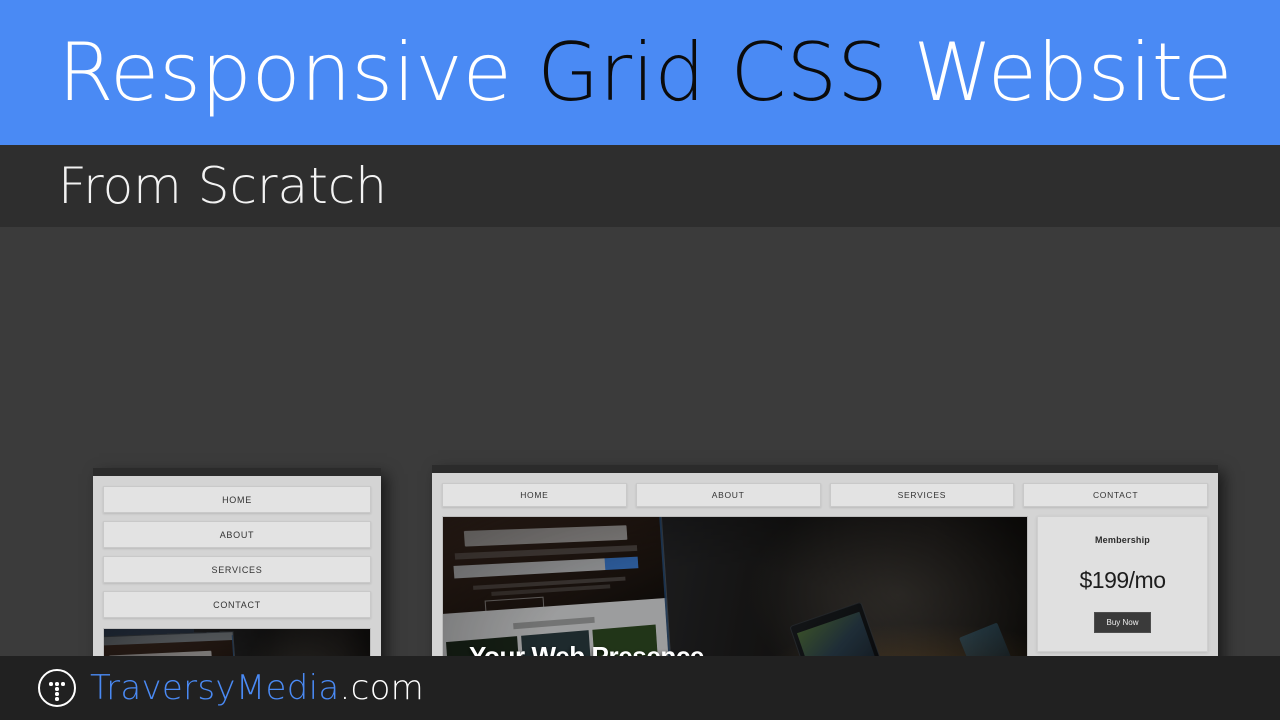 Image resolution: width=1280 pixels, height=720 pixels. What do you see at coordinates (640, 688) in the screenshot?
I see `branding-bar: TraversyMedia.com` at bounding box center [640, 688].